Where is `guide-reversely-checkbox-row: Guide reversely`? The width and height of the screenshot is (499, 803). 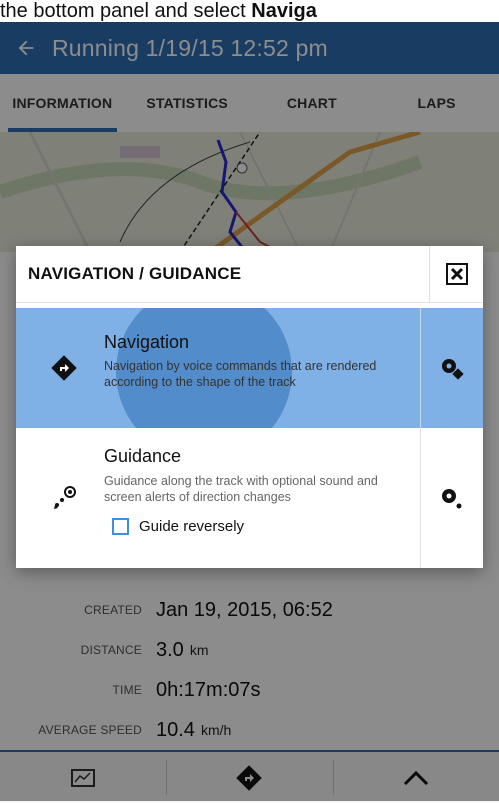 guide-reversely-checkbox-row: Guide reversely is located at coordinates (178, 526).